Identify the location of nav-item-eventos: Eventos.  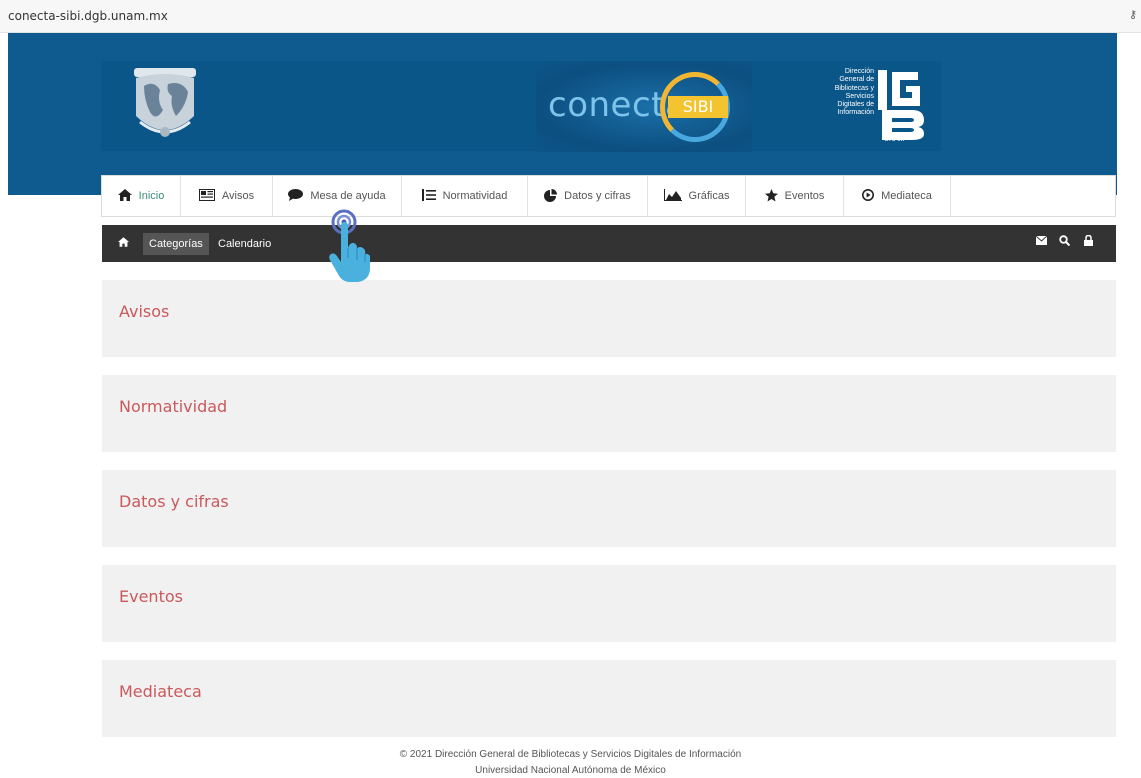
(795, 196).